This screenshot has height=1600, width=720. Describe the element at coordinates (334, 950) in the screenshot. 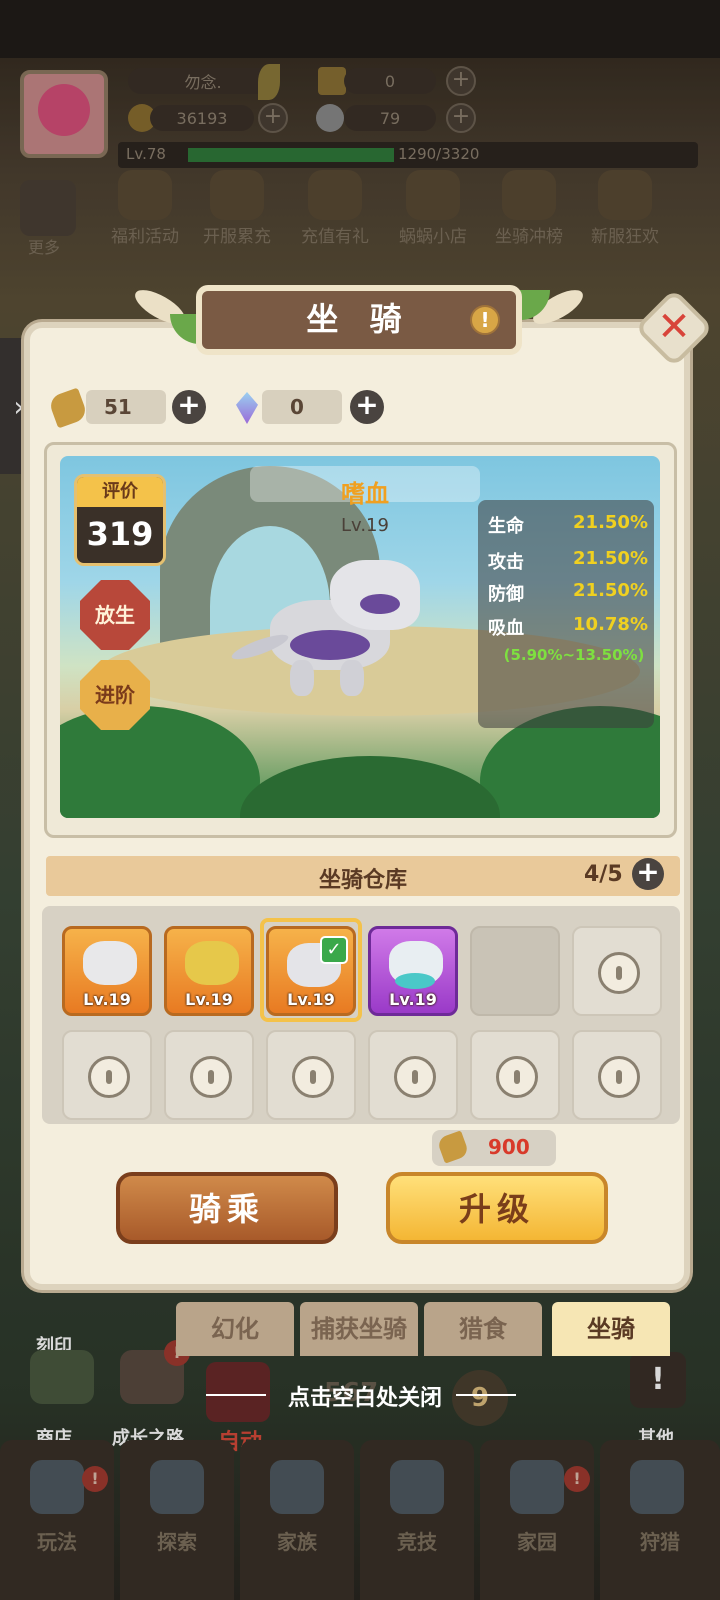

I see `checkmark-icon: ✓` at that location.